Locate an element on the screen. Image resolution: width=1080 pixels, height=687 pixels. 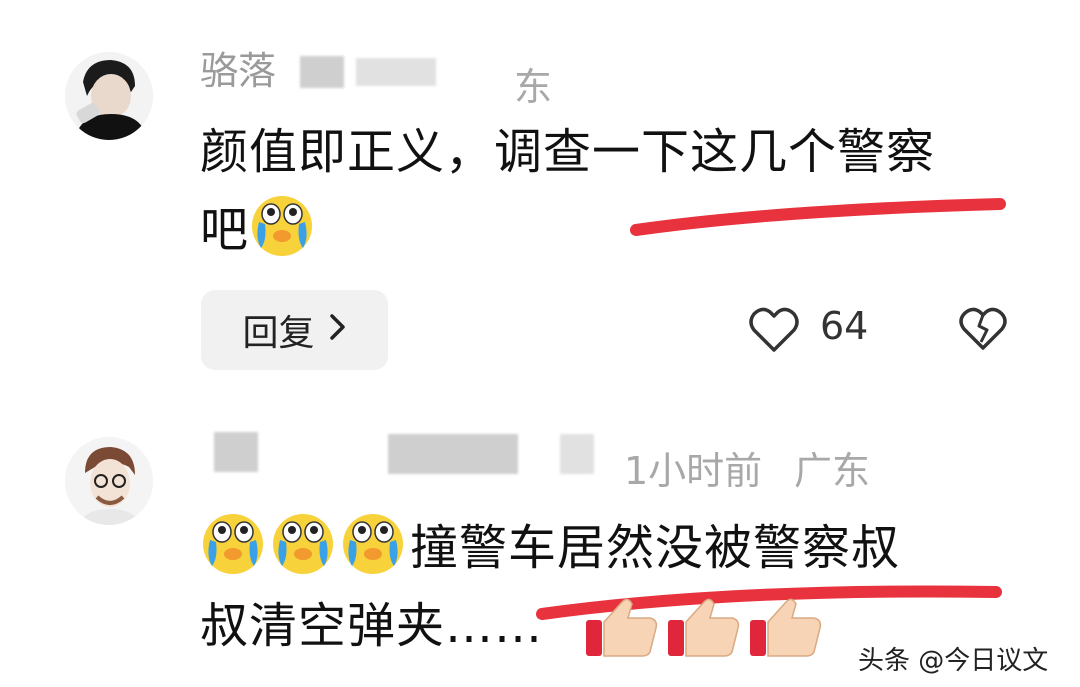
timestamp: 1小时前 is located at coordinates (693, 471).